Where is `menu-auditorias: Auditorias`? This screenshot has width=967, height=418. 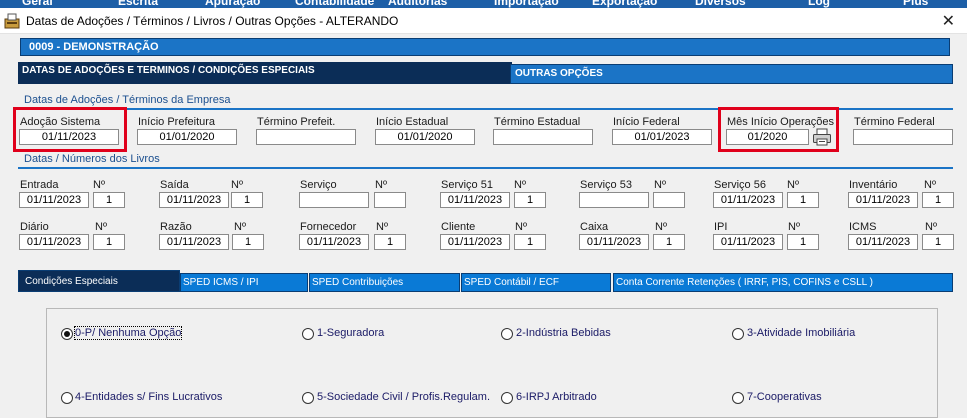 menu-auditorias: Auditorias is located at coordinates (417, 4).